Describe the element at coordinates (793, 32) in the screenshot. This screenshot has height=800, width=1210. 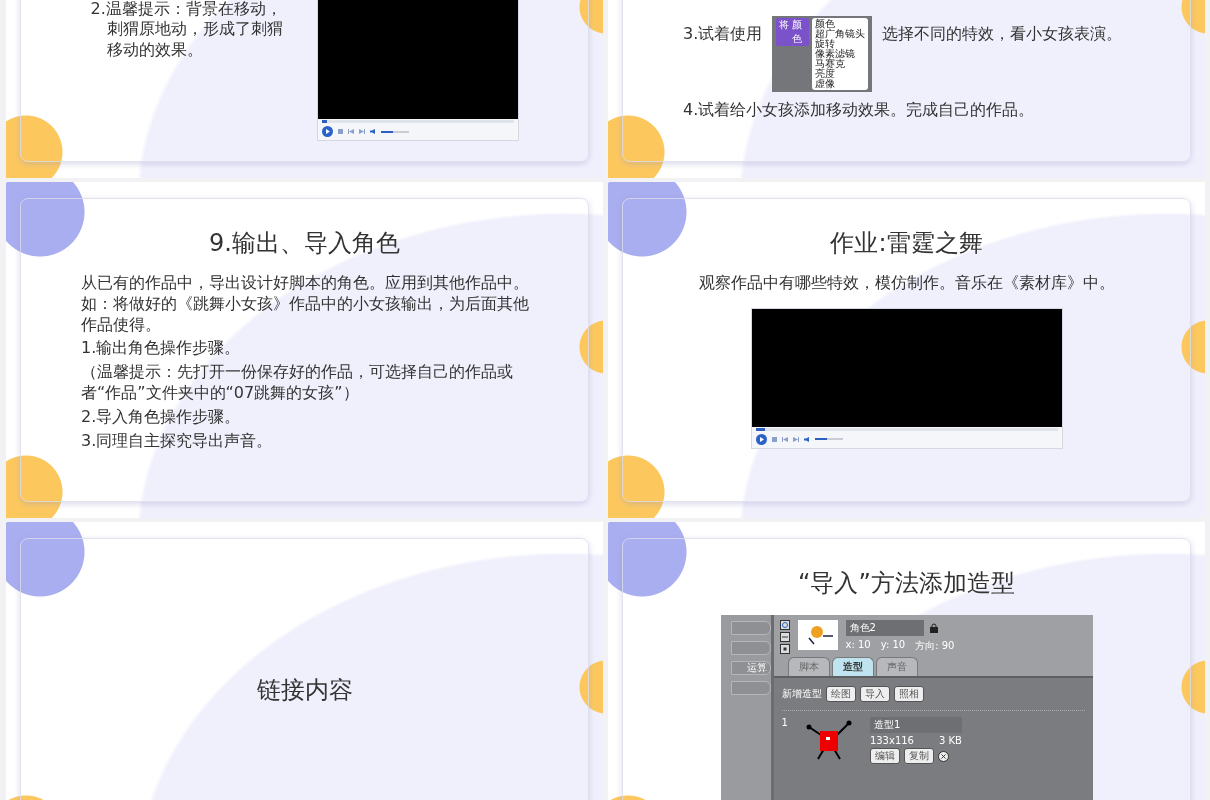
I see `effect-block: 将 颜色` at that location.